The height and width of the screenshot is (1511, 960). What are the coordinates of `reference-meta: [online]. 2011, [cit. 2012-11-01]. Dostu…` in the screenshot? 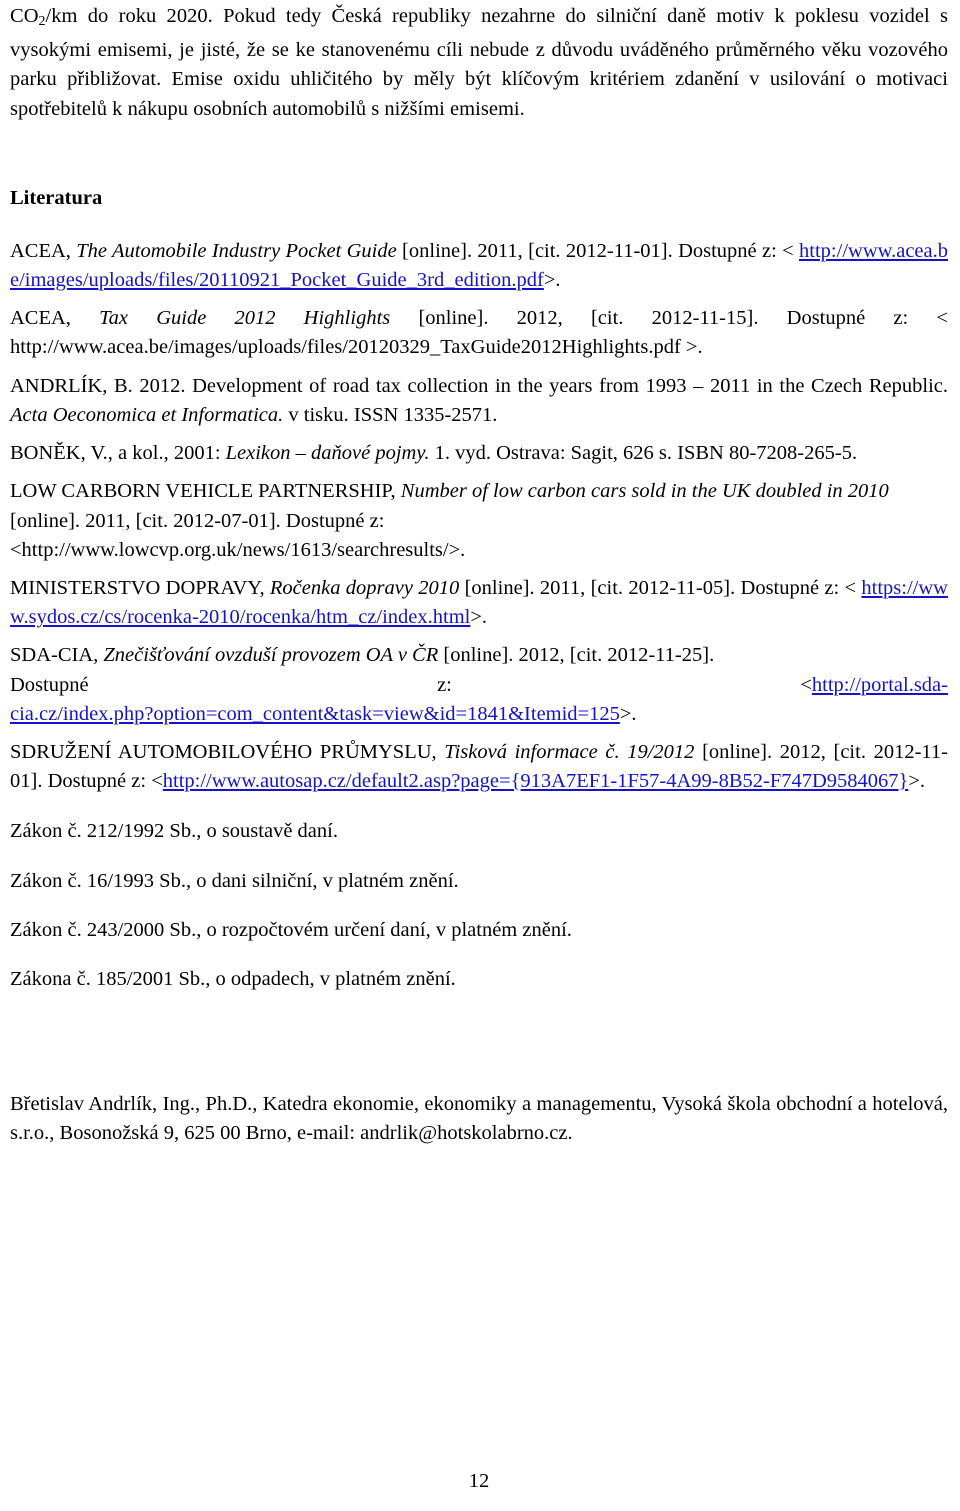 It's located at (598, 250).